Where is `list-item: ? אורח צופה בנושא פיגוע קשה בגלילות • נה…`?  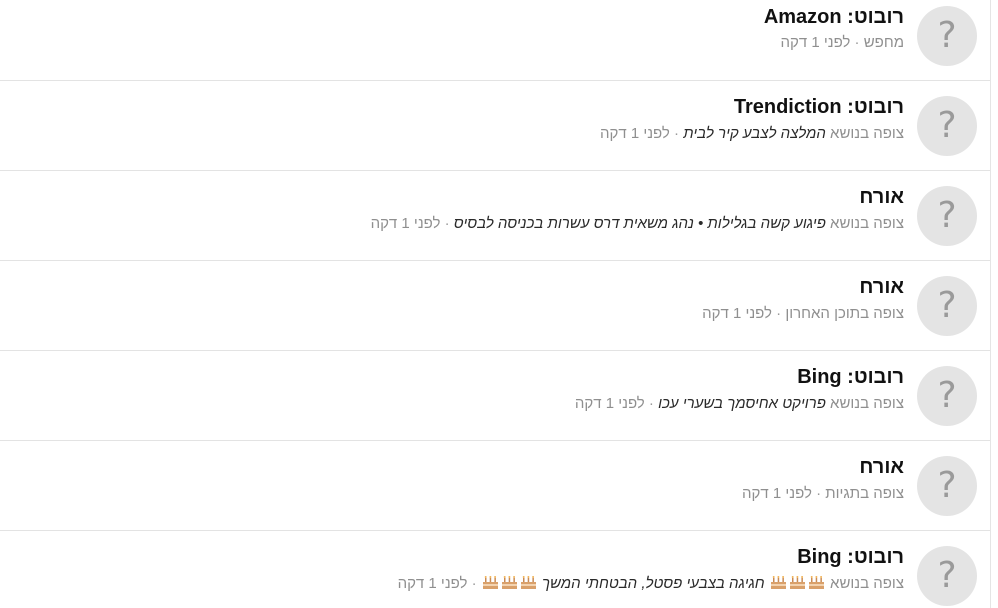 list-item: ? אורח צופה בנושא פיגוע קשה בגלילות • נה… is located at coordinates (495, 216).